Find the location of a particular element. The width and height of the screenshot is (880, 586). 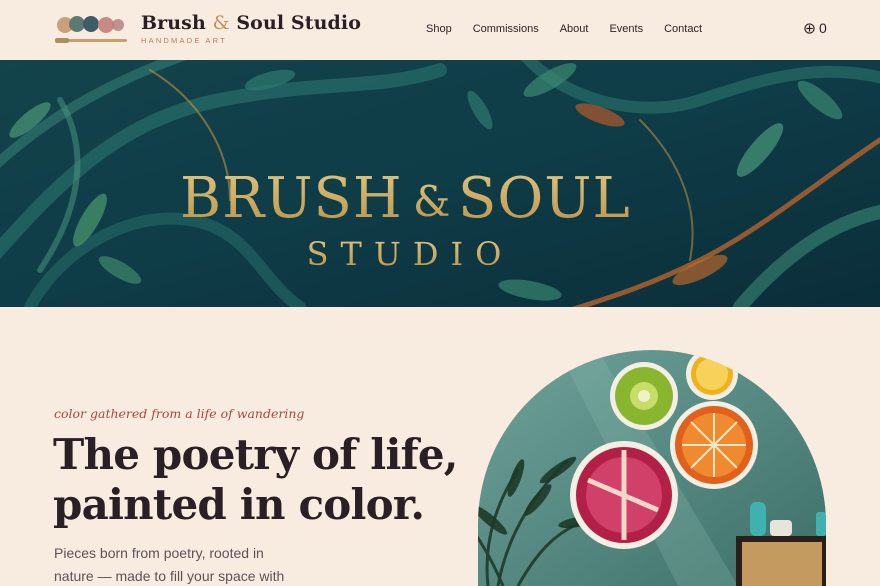

brand-name: Brush & Soul Studio is located at coordinates (251, 23).